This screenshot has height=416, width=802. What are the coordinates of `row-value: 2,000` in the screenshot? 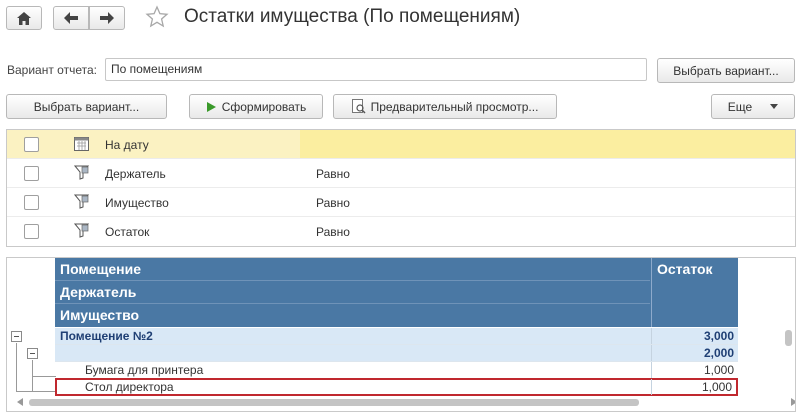 It's located at (694, 353).